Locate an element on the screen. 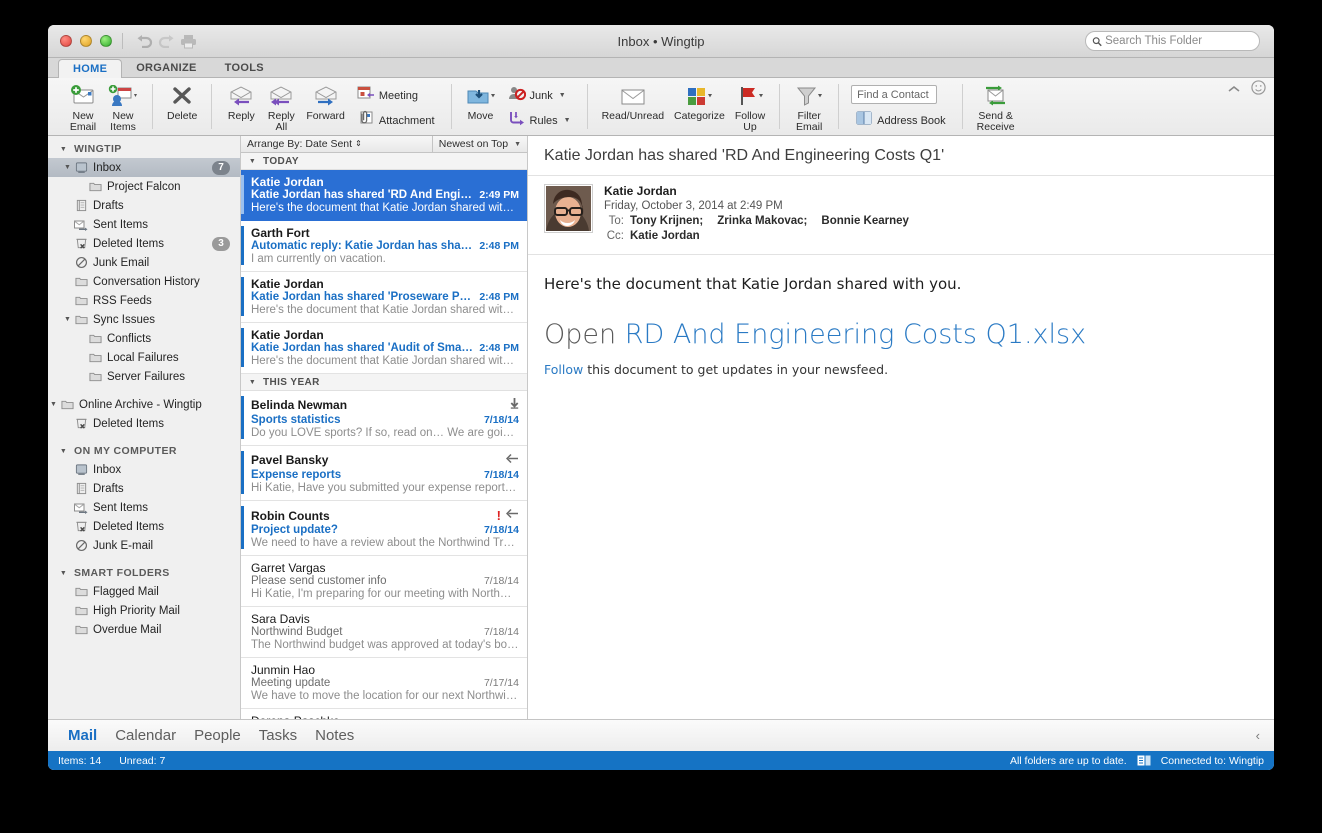  smiley-icon is located at coordinates (1258, 90).